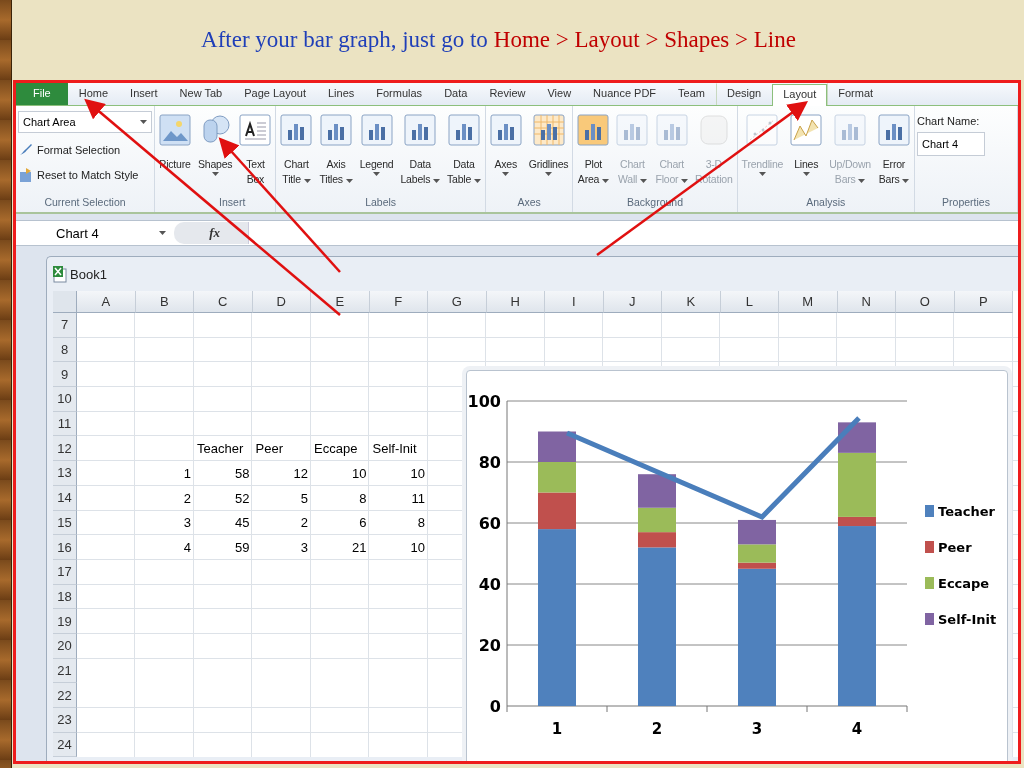 The height and width of the screenshot is (768, 1024). Describe the element at coordinates (214, 233) in the screenshot. I see `insert-function-button: fx` at that location.